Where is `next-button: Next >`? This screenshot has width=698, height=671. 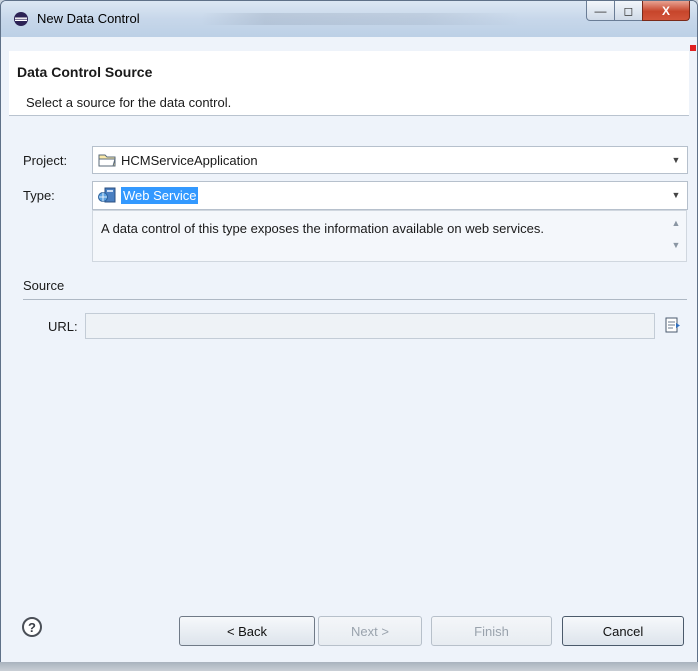 next-button: Next > is located at coordinates (370, 631).